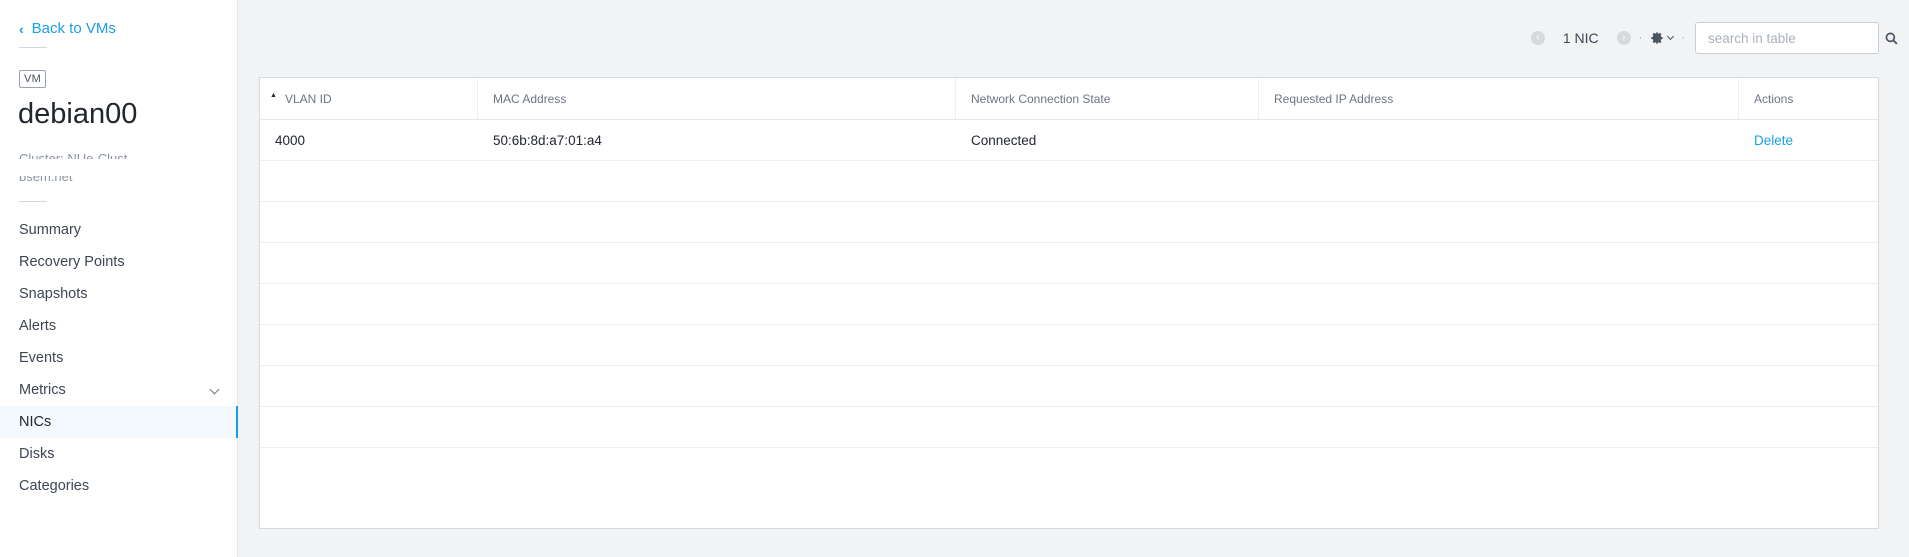 The height and width of the screenshot is (557, 1909). What do you see at coordinates (46, 180) in the screenshot?
I see `host-info-text: bsem.net` at bounding box center [46, 180].